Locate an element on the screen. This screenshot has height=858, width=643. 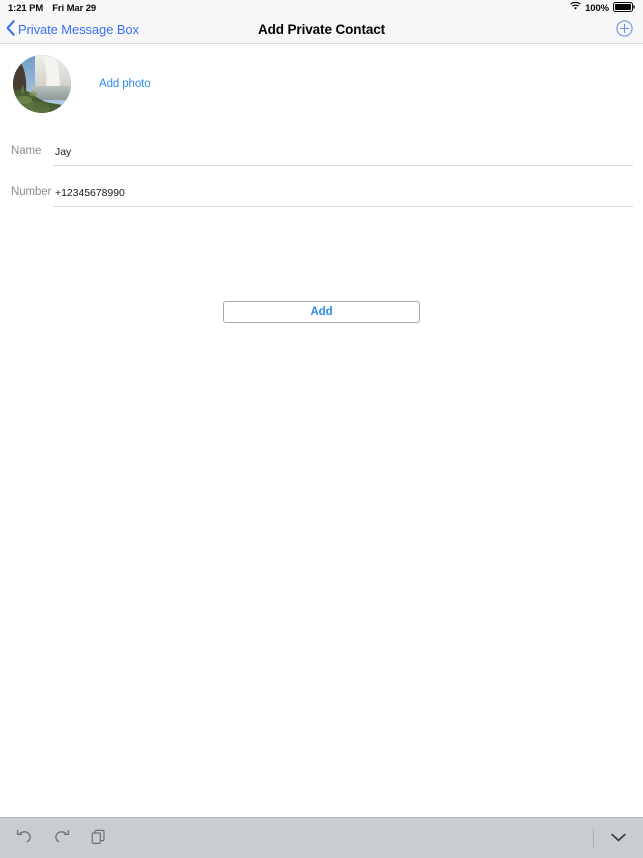
redo-button is located at coordinates (61, 838).